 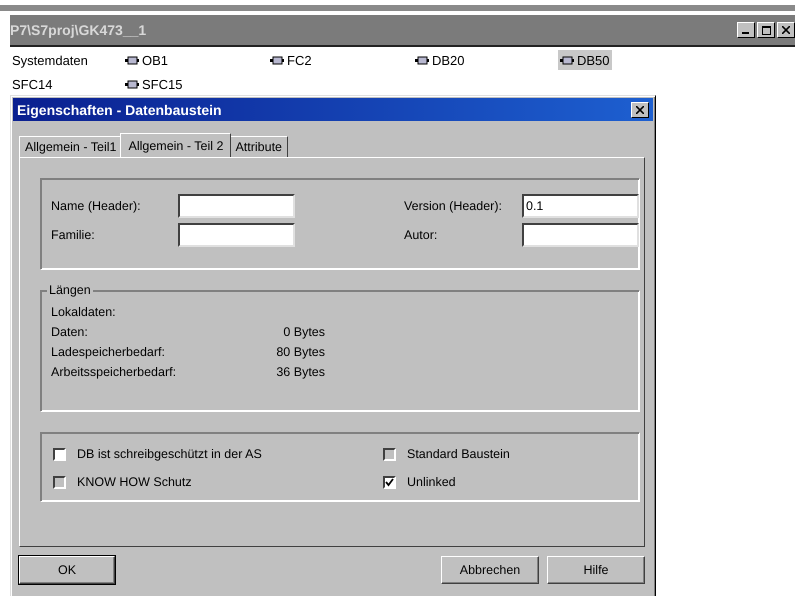 What do you see at coordinates (169, 454) in the screenshot?
I see `checkbox-label: DB ist schreibgeschützt in der AS` at bounding box center [169, 454].